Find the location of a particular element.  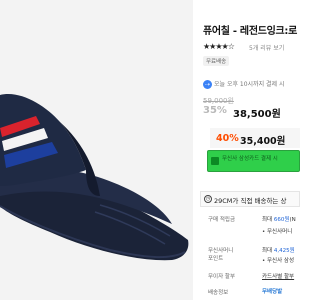

points-suffix: (N is located at coordinates (292, 220).